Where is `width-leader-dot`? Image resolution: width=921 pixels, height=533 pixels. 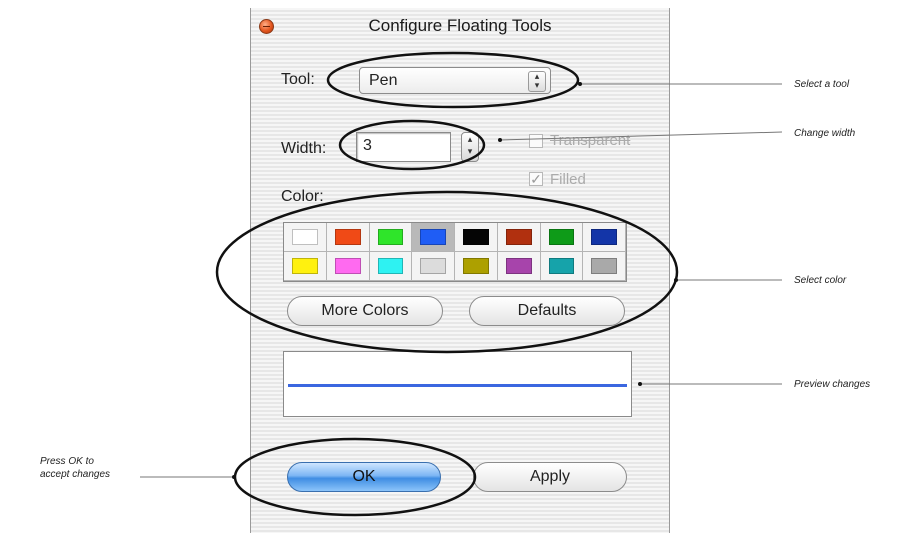 width-leader-dot is located at coordinates (500, 140).